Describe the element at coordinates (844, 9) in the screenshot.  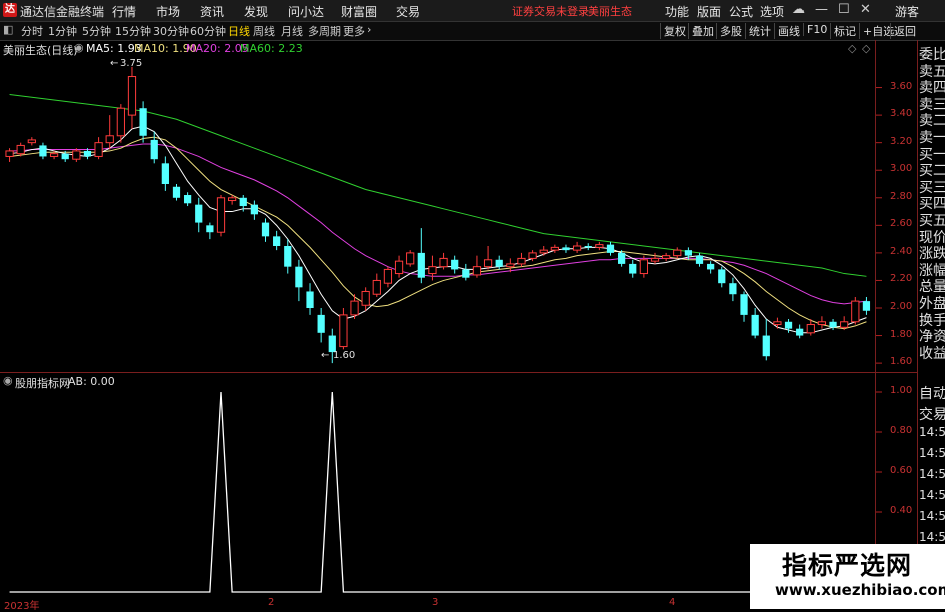
I see `maximize-icon: ☐` at that location.